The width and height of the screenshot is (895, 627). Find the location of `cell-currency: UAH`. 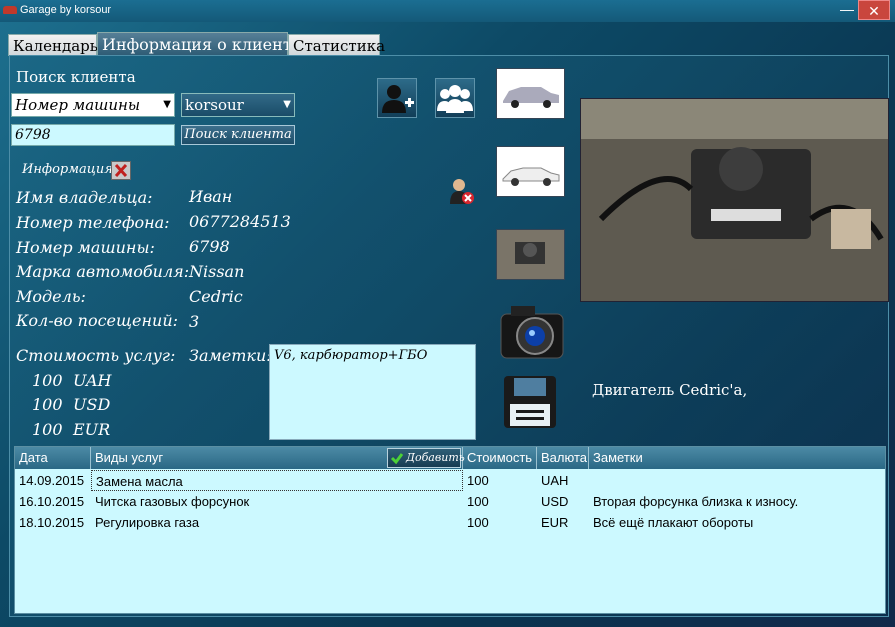

cell-currency: UAH is located at coordinates (555, 480).